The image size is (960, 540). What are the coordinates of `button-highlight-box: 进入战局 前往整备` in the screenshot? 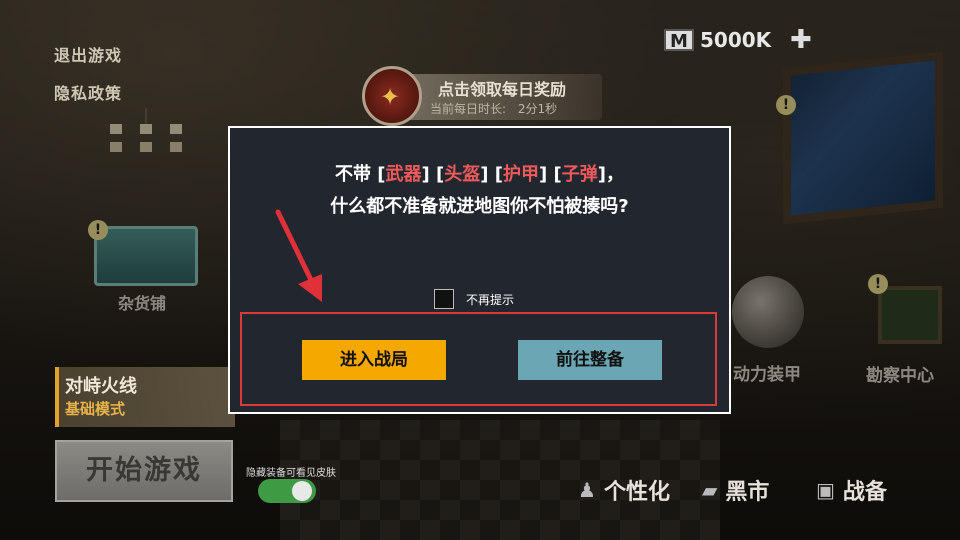 It's located at (478, 359).